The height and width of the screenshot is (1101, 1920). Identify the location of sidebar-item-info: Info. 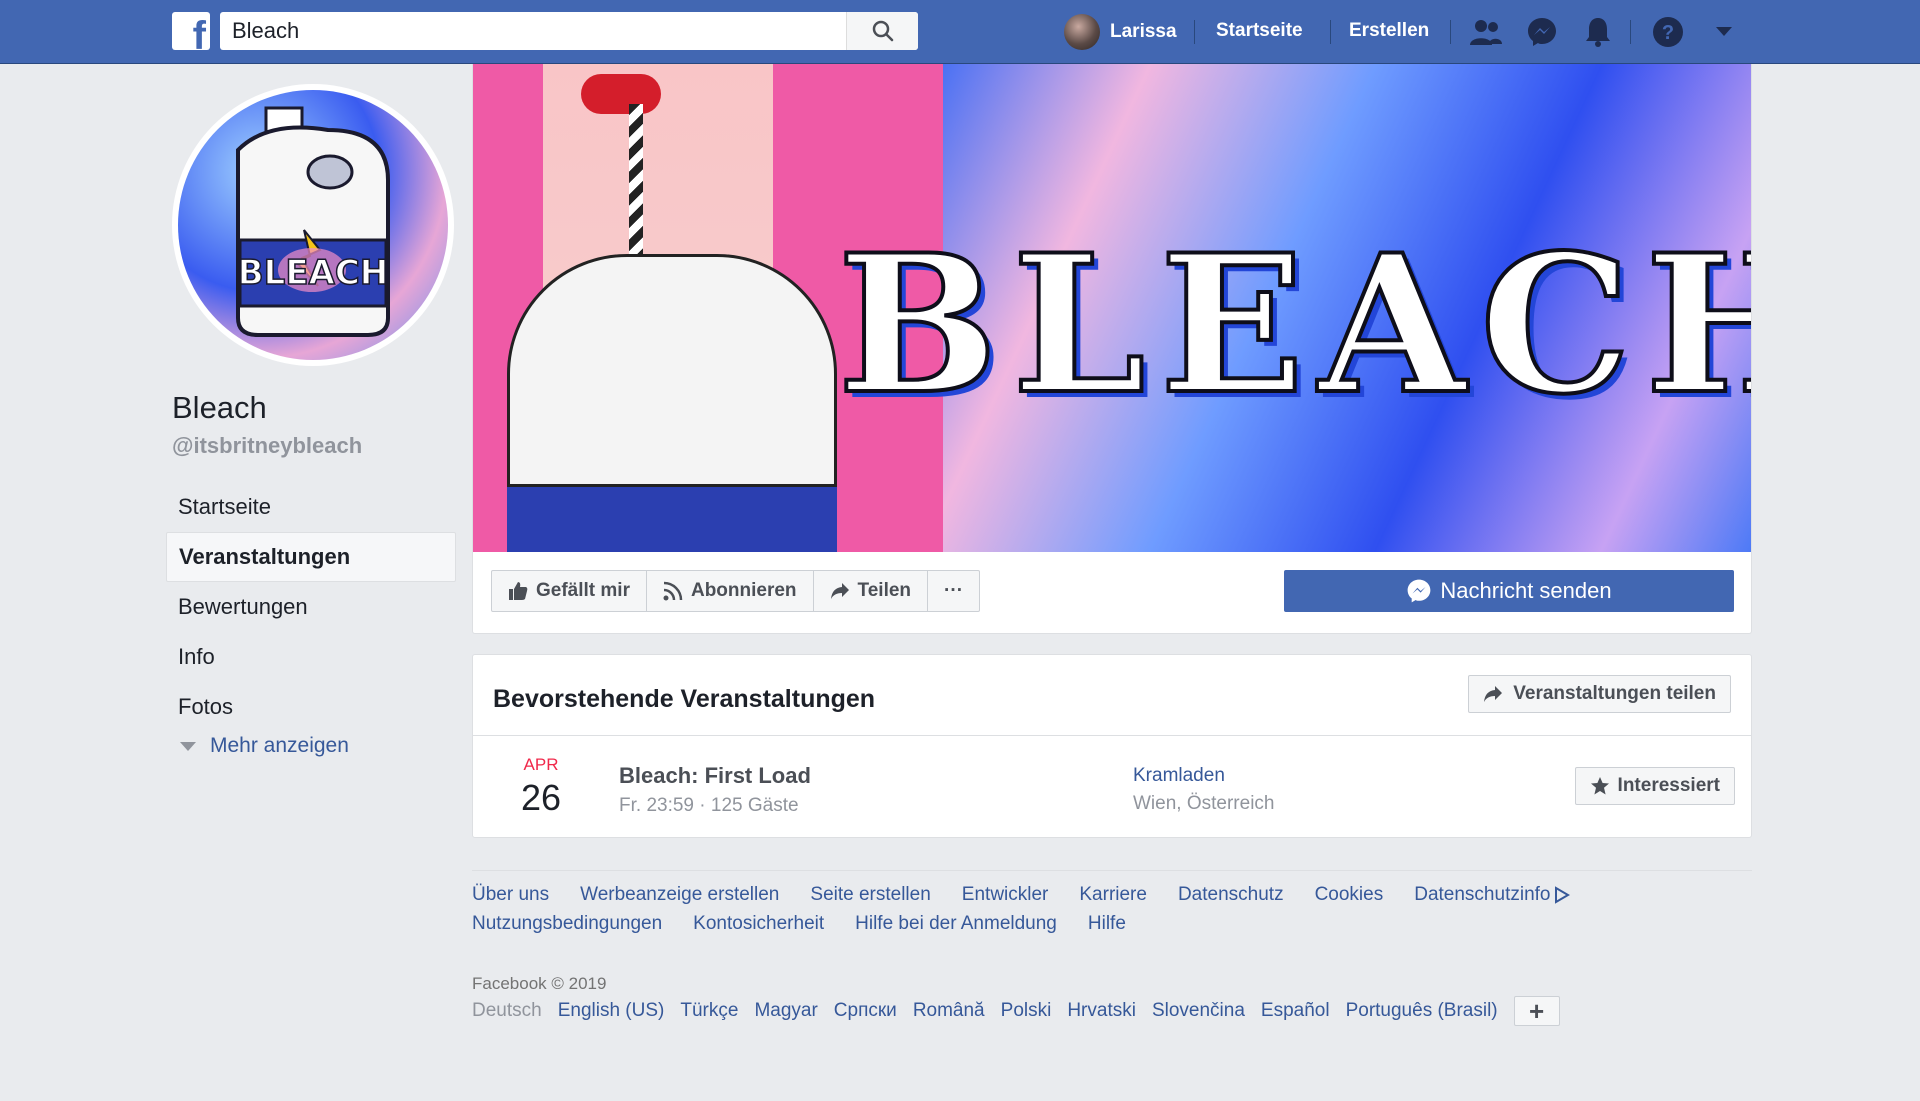
(311, 657).